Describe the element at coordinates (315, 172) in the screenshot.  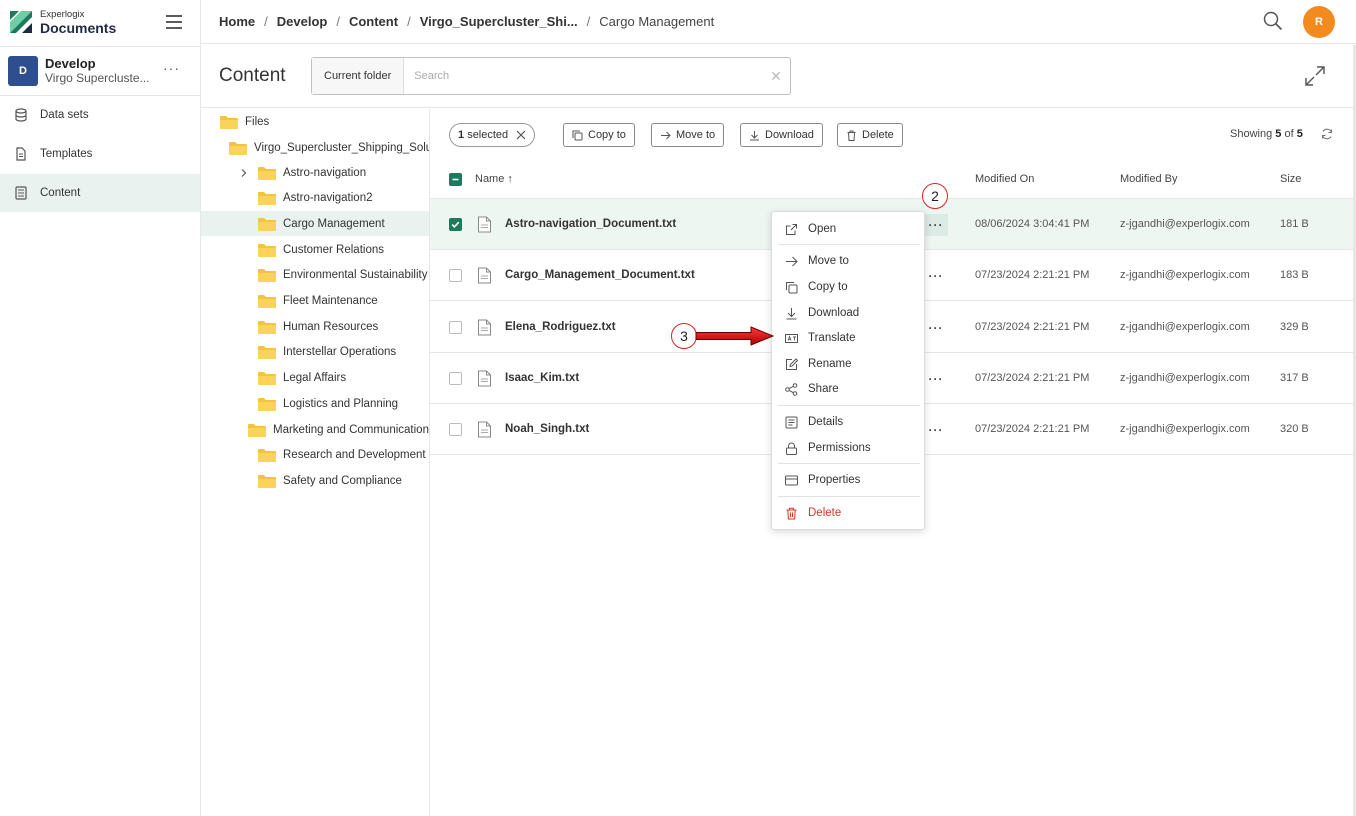
I see `tree-item-folder: Astro-navigation` at that location.